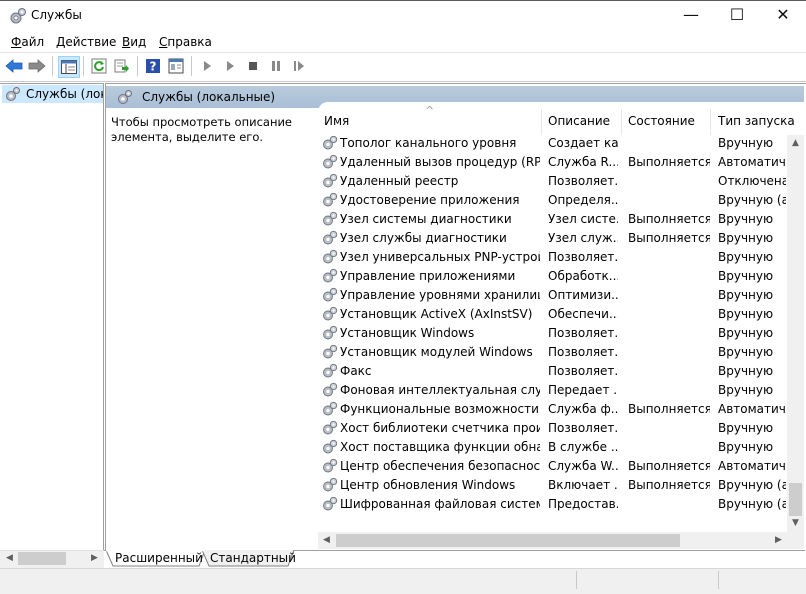  Describe the element at coordinates (27, 42) in the screenshot. I see `menu-file: Файл` at that location.